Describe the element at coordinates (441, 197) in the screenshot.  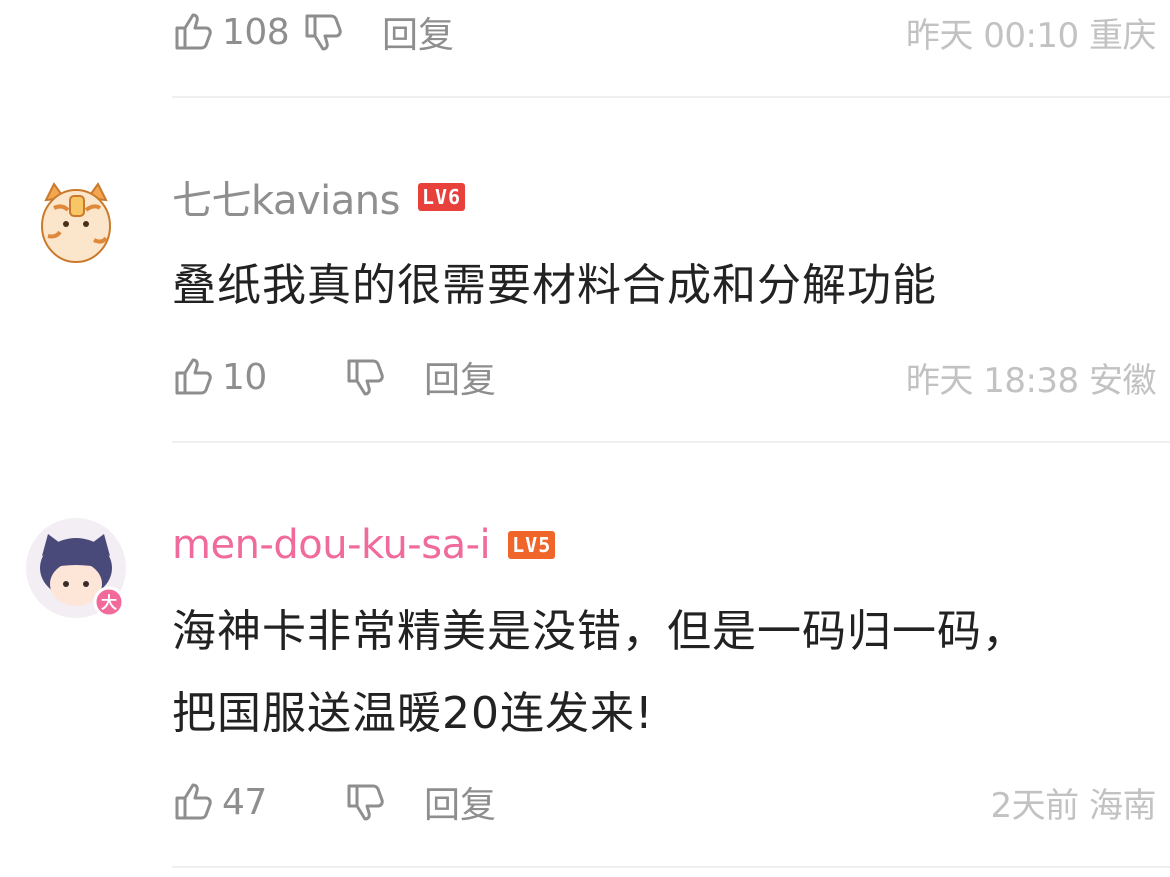
I see `level-badge: LV6` at that location.